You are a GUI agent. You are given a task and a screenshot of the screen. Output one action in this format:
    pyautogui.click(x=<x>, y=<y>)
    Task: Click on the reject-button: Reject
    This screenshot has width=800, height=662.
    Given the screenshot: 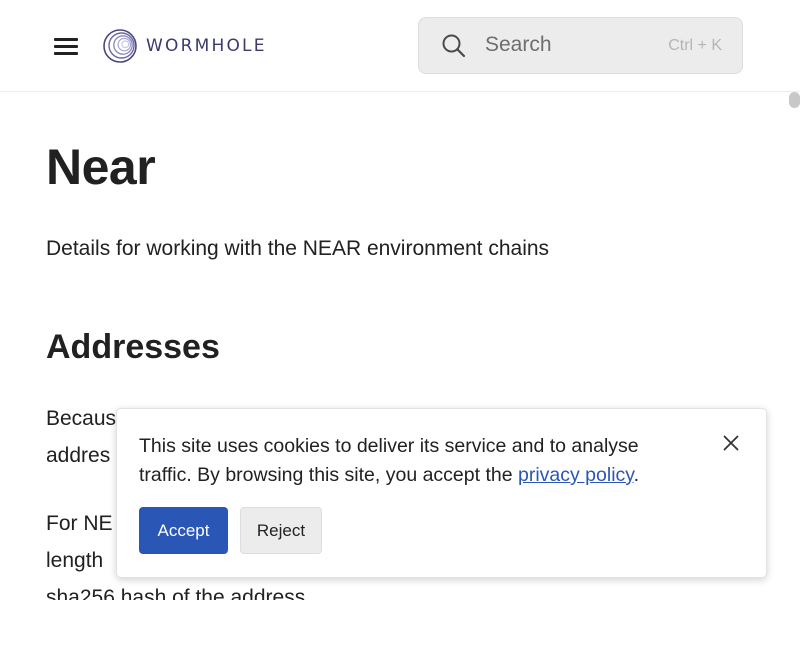 What is the action you would take?
    pyautogui.click(x=281, y=530)
    